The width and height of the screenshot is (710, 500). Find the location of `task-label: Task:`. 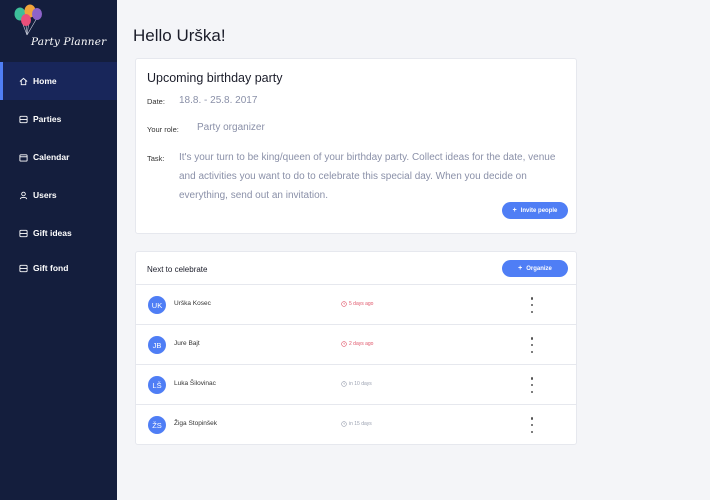

task-label: Task: is located at coordinates (156, 158).